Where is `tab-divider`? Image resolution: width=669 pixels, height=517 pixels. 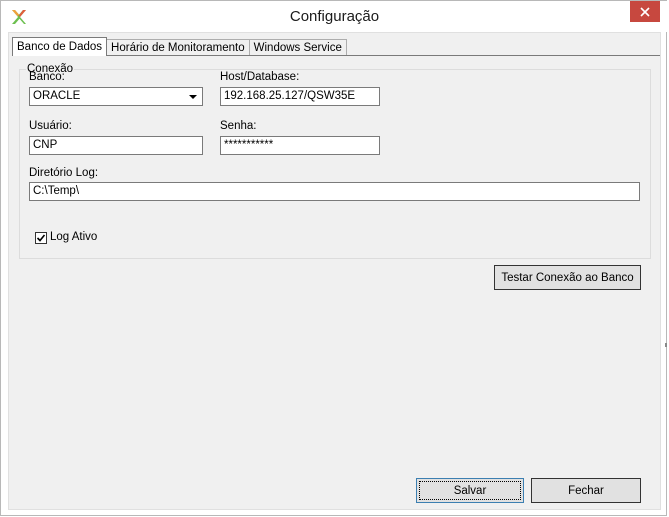
tab-divider is located at coordinates (336, 55).